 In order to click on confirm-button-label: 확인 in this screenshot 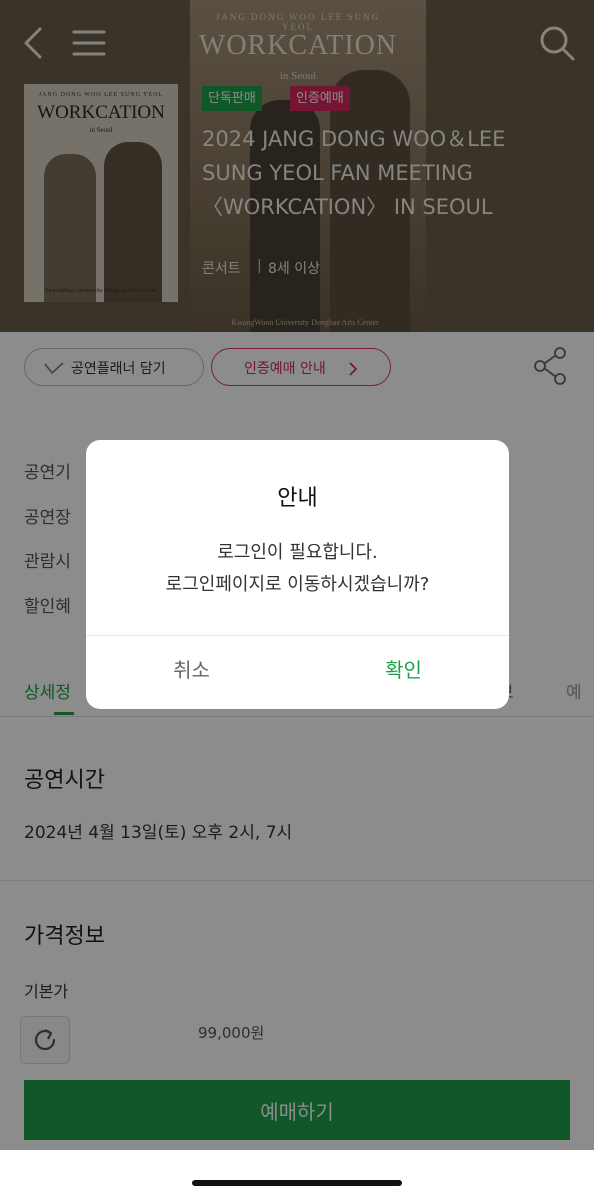, I will do `click(403, 670)`.